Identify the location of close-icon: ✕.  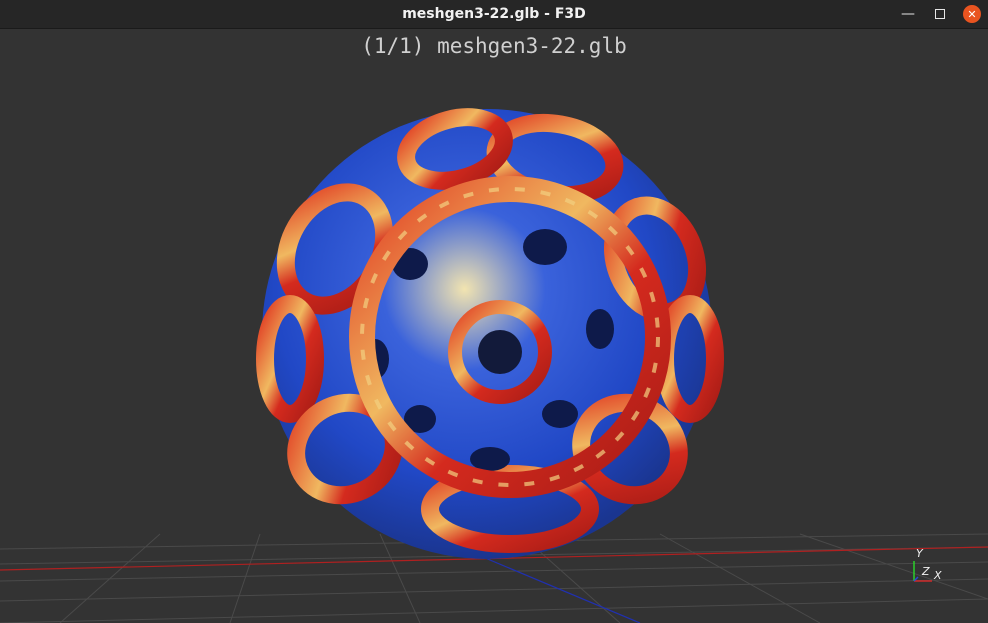
(972, 14).